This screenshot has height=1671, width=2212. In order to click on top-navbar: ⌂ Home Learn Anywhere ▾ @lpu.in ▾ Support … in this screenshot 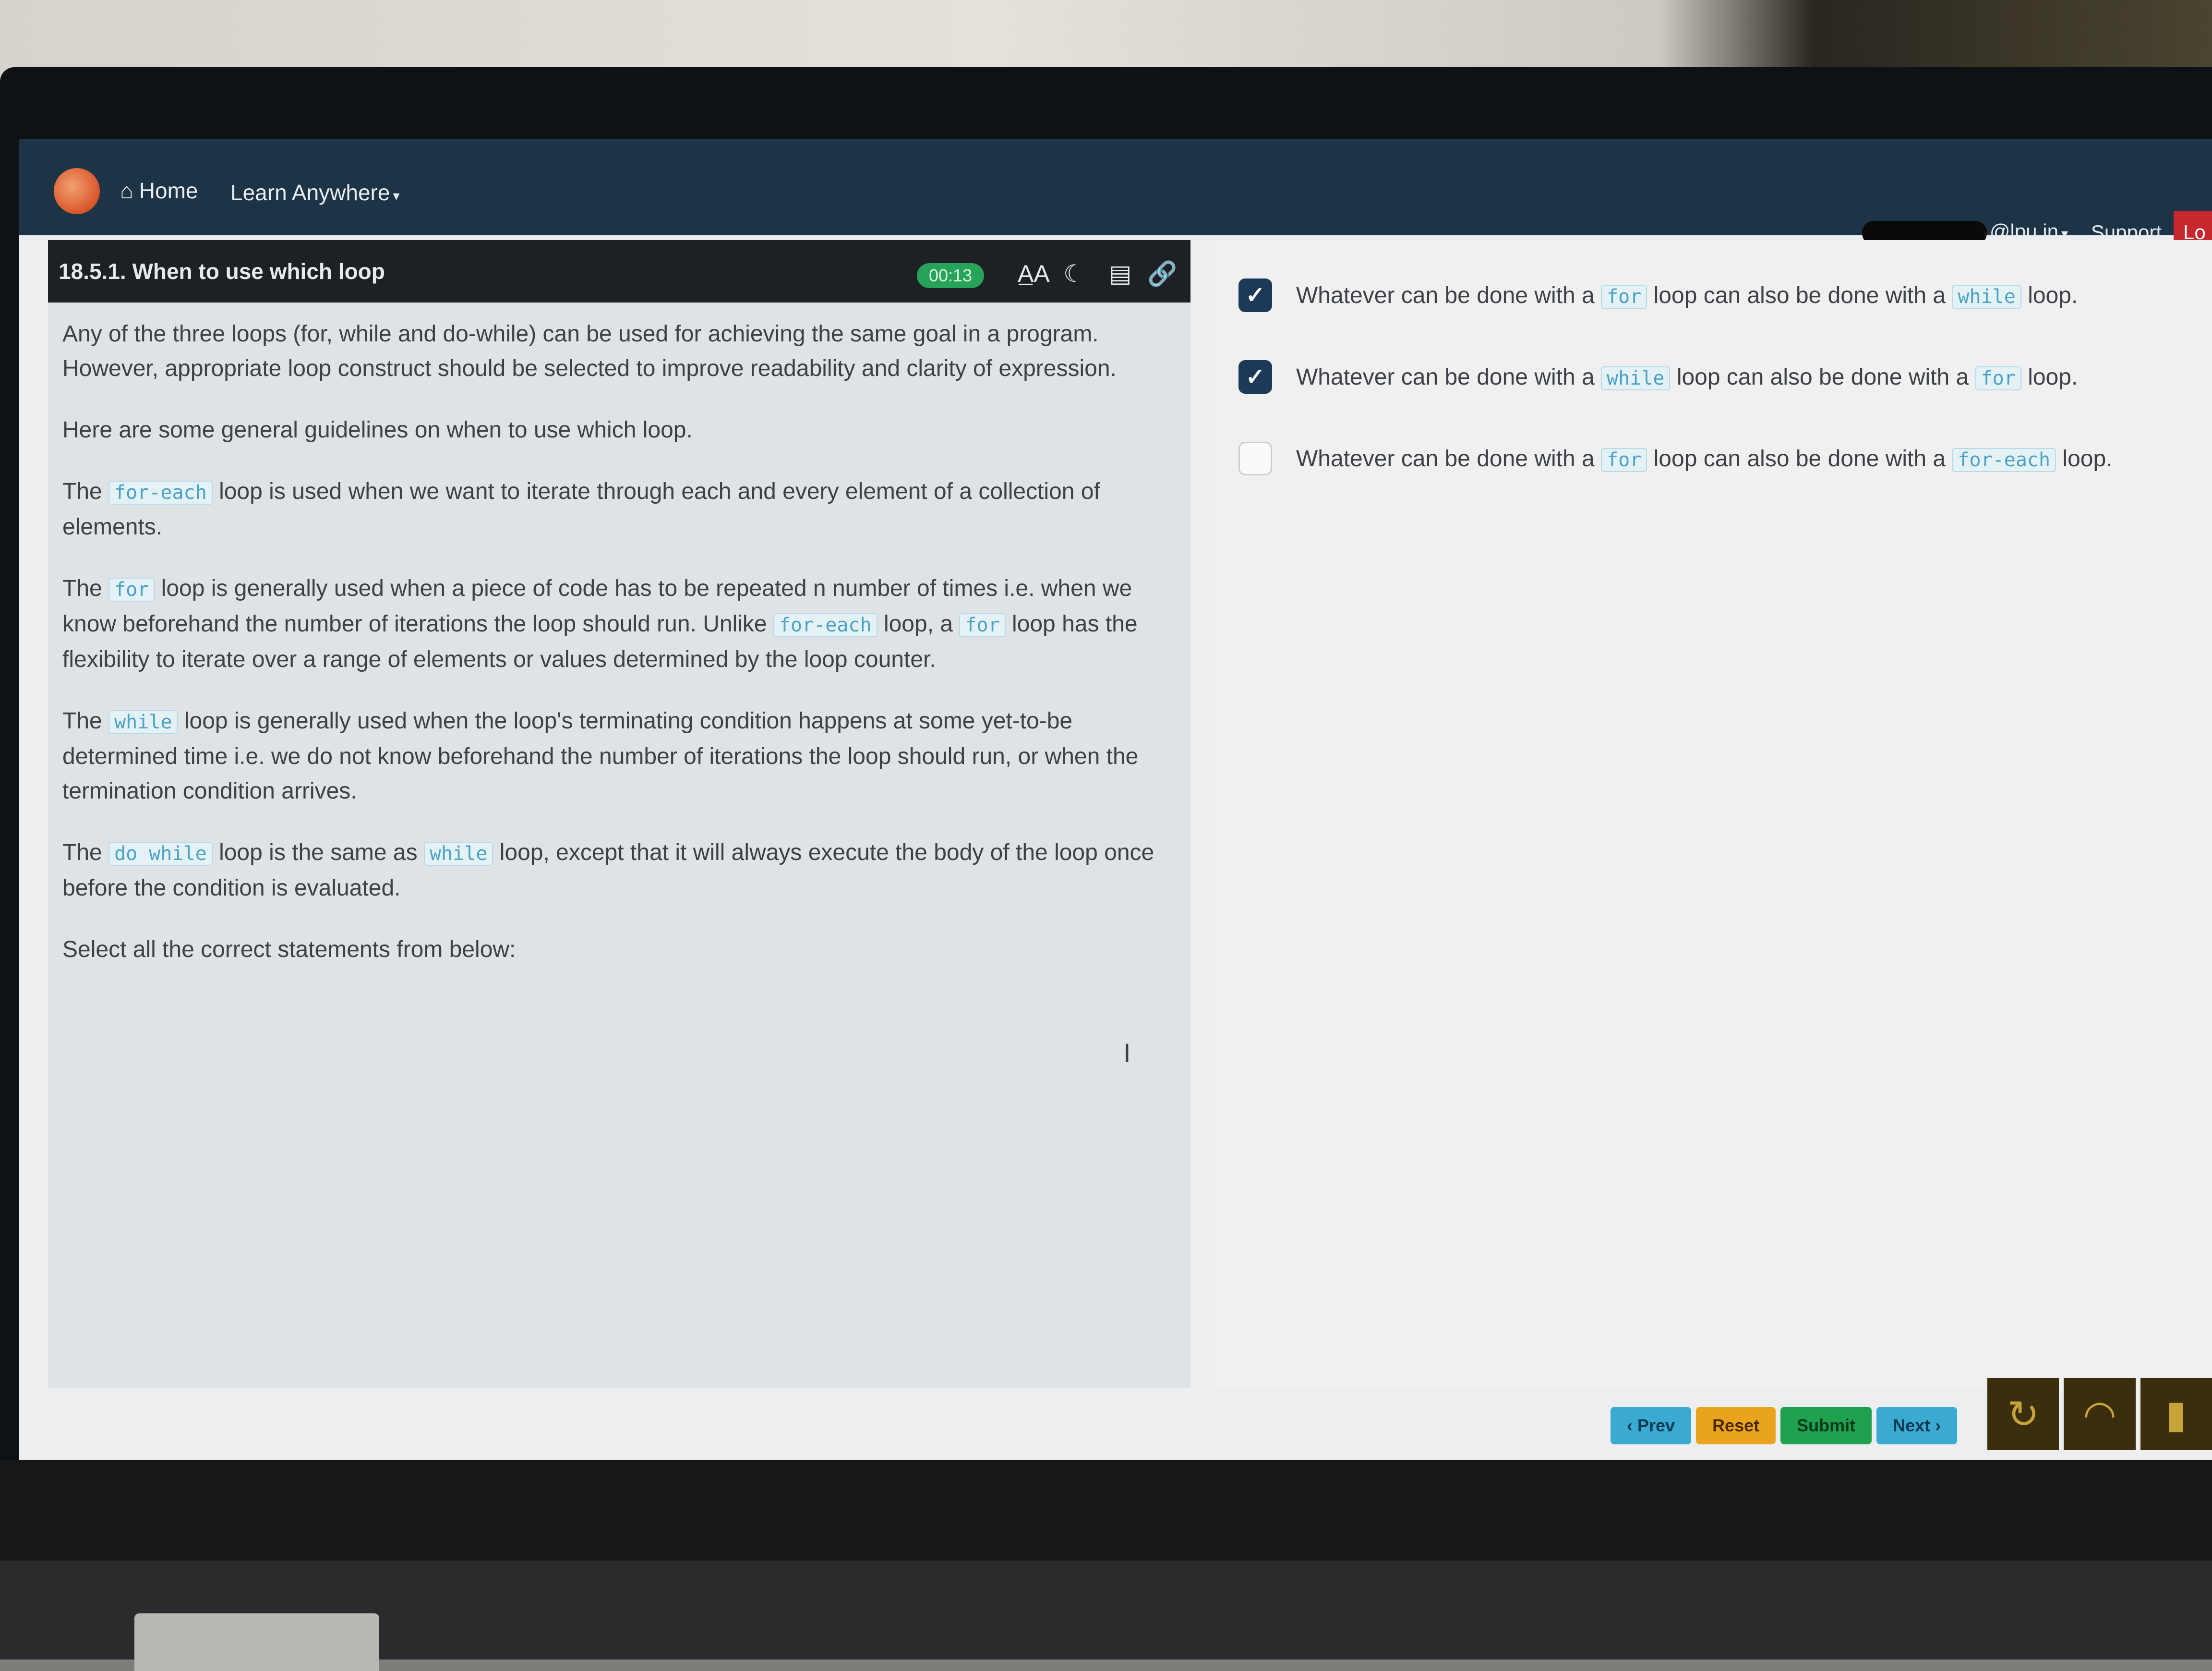, I will do `click(1115, 196)`.